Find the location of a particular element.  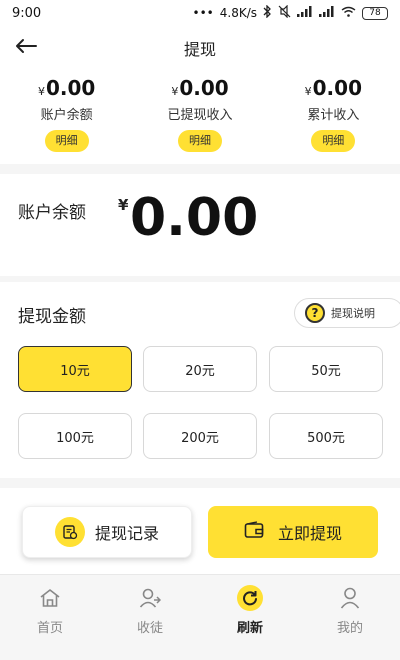

tab-label: 我的 is located at coordinates (349, 628).